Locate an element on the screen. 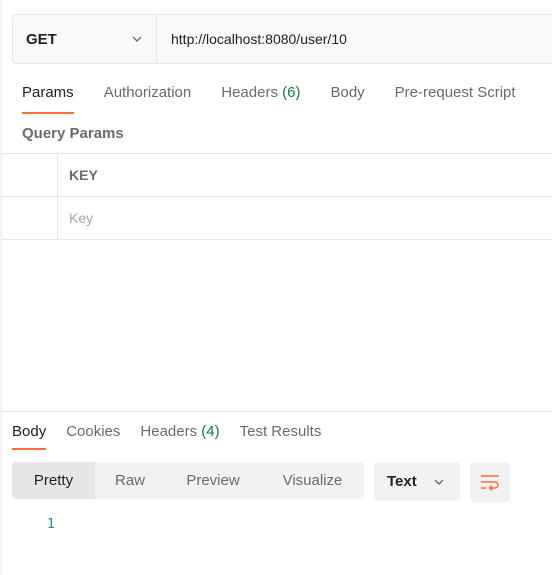 The width and height of the screenshot is (552, 575). view-visualize: Visualize is located at coordinates (312, 480).